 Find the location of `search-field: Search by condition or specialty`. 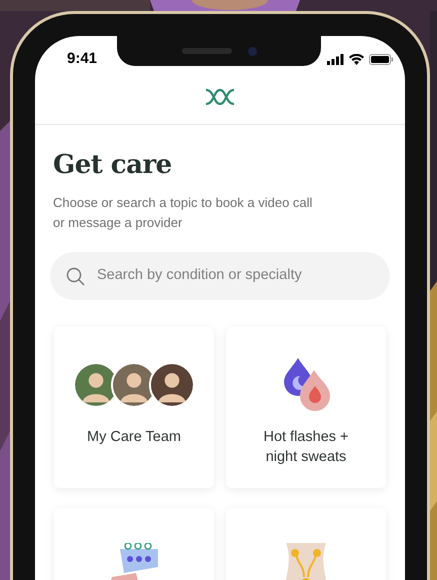

search-field: Search by condition or specialty is located at coordinates (220, 276).